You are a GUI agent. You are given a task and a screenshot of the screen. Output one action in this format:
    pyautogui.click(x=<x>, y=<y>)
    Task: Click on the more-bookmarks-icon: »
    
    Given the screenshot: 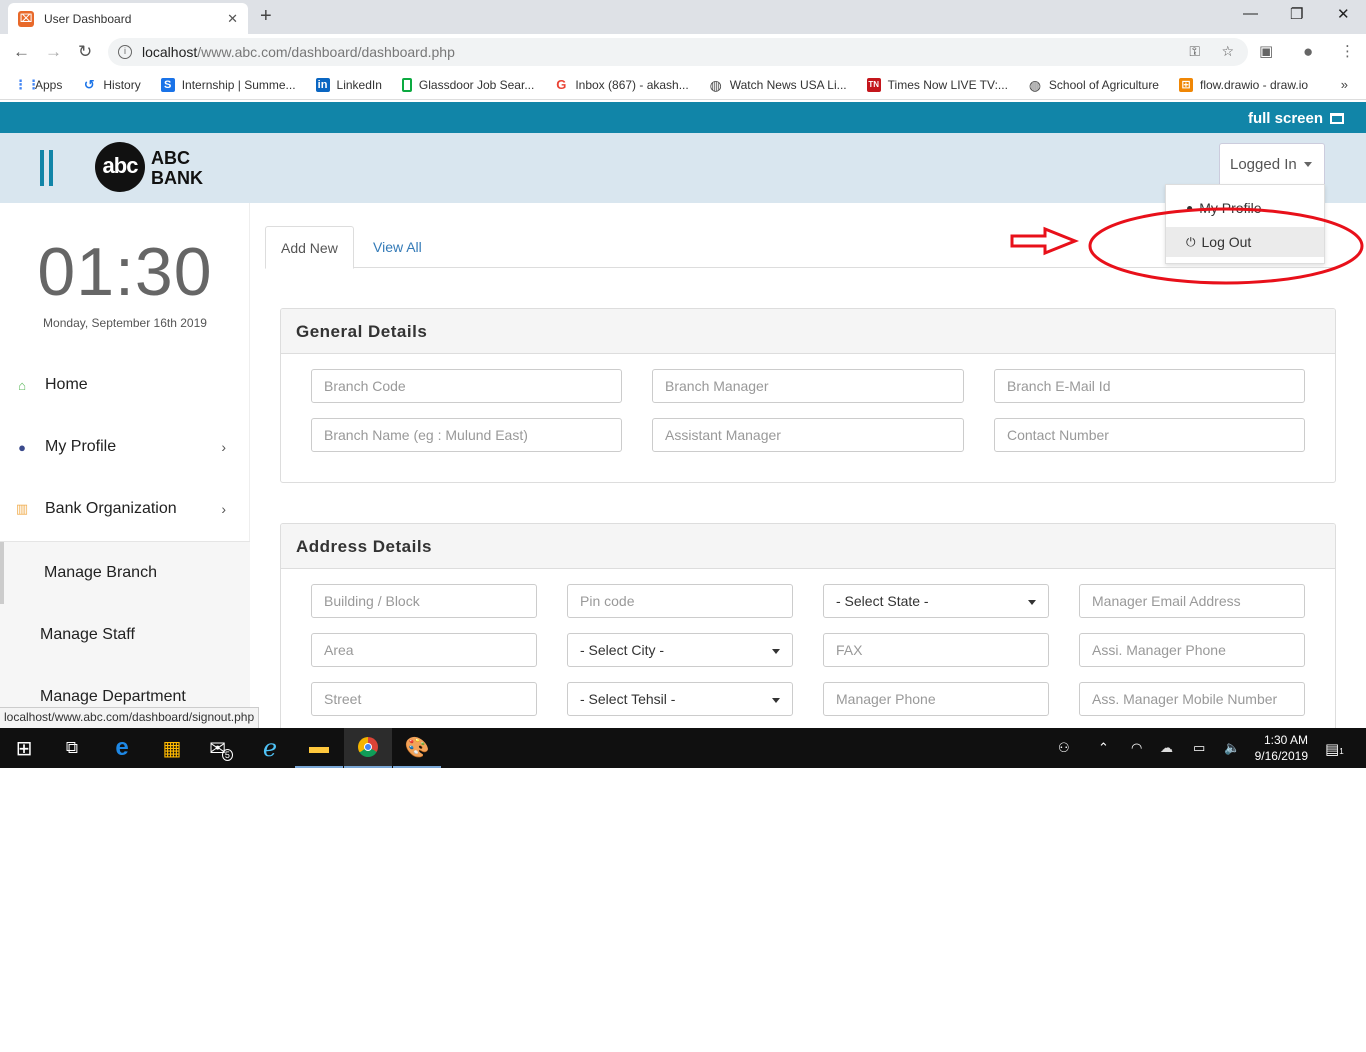 What is the action you would take?
    pyautogui.click(x=1344, y=84)
    